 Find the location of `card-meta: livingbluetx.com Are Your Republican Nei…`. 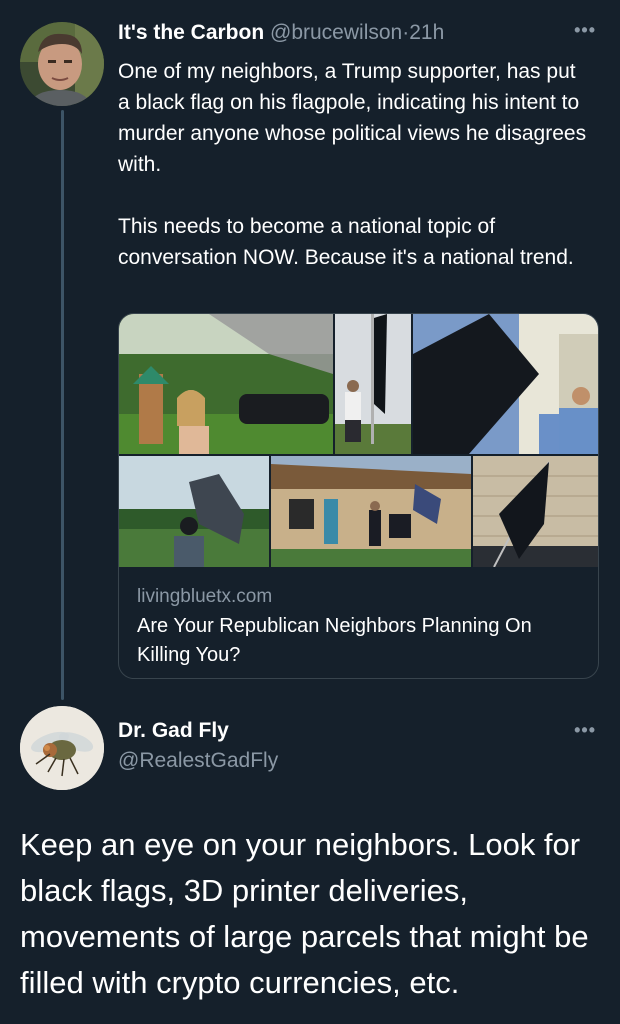

card-meta: livingbluetx.com Are Your Republican Nei… is located at coordinates (362, 627).